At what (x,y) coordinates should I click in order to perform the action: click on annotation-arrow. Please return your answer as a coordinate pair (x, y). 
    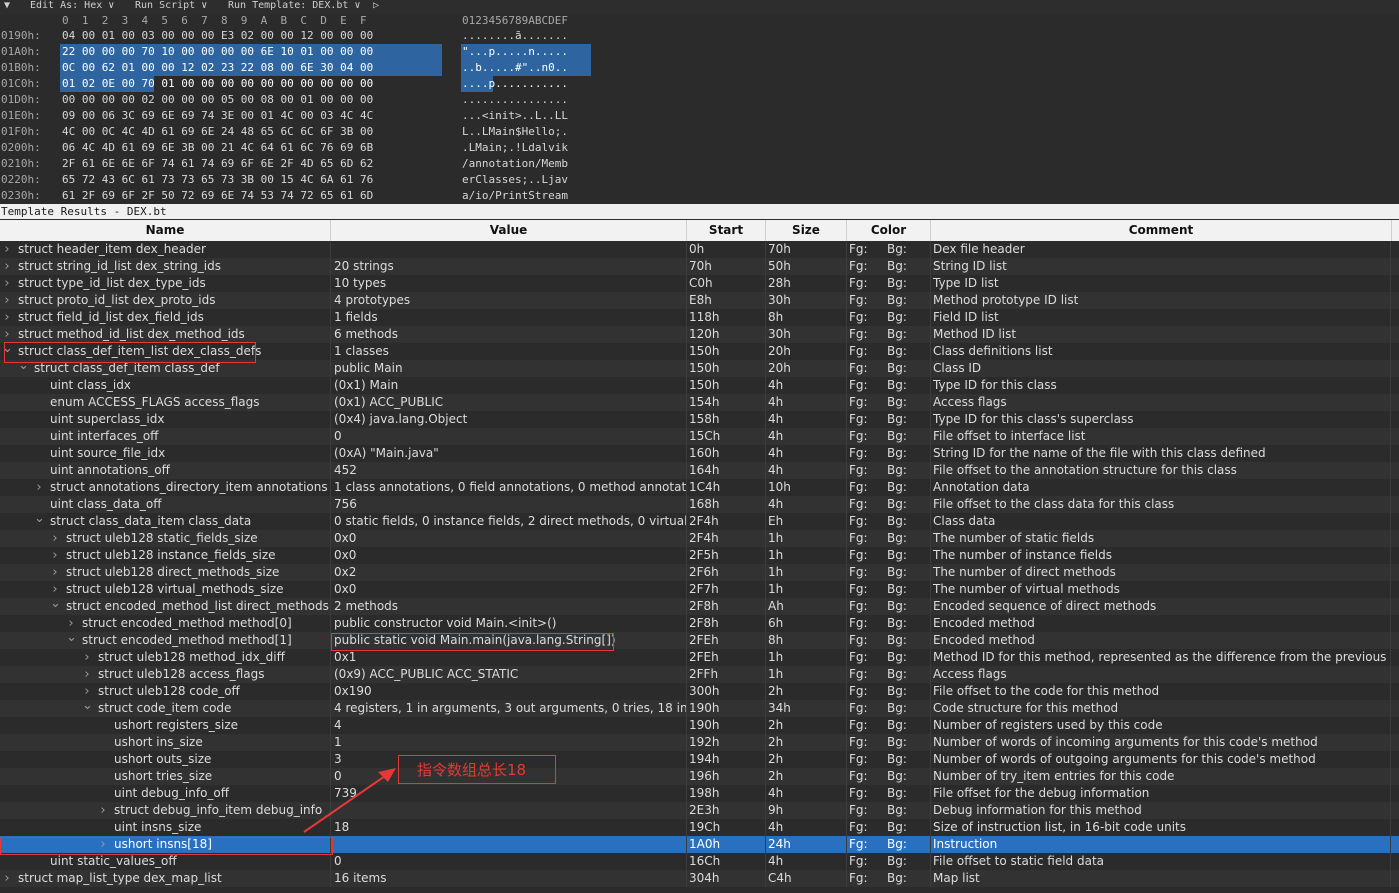
    Looking at the image, I should click on (349, 800).